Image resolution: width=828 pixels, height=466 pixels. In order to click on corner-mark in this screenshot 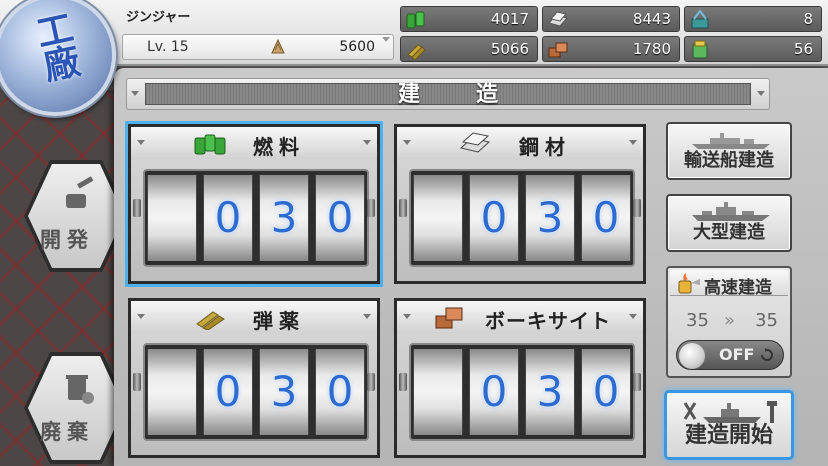, I will do `click(386, 39)`.